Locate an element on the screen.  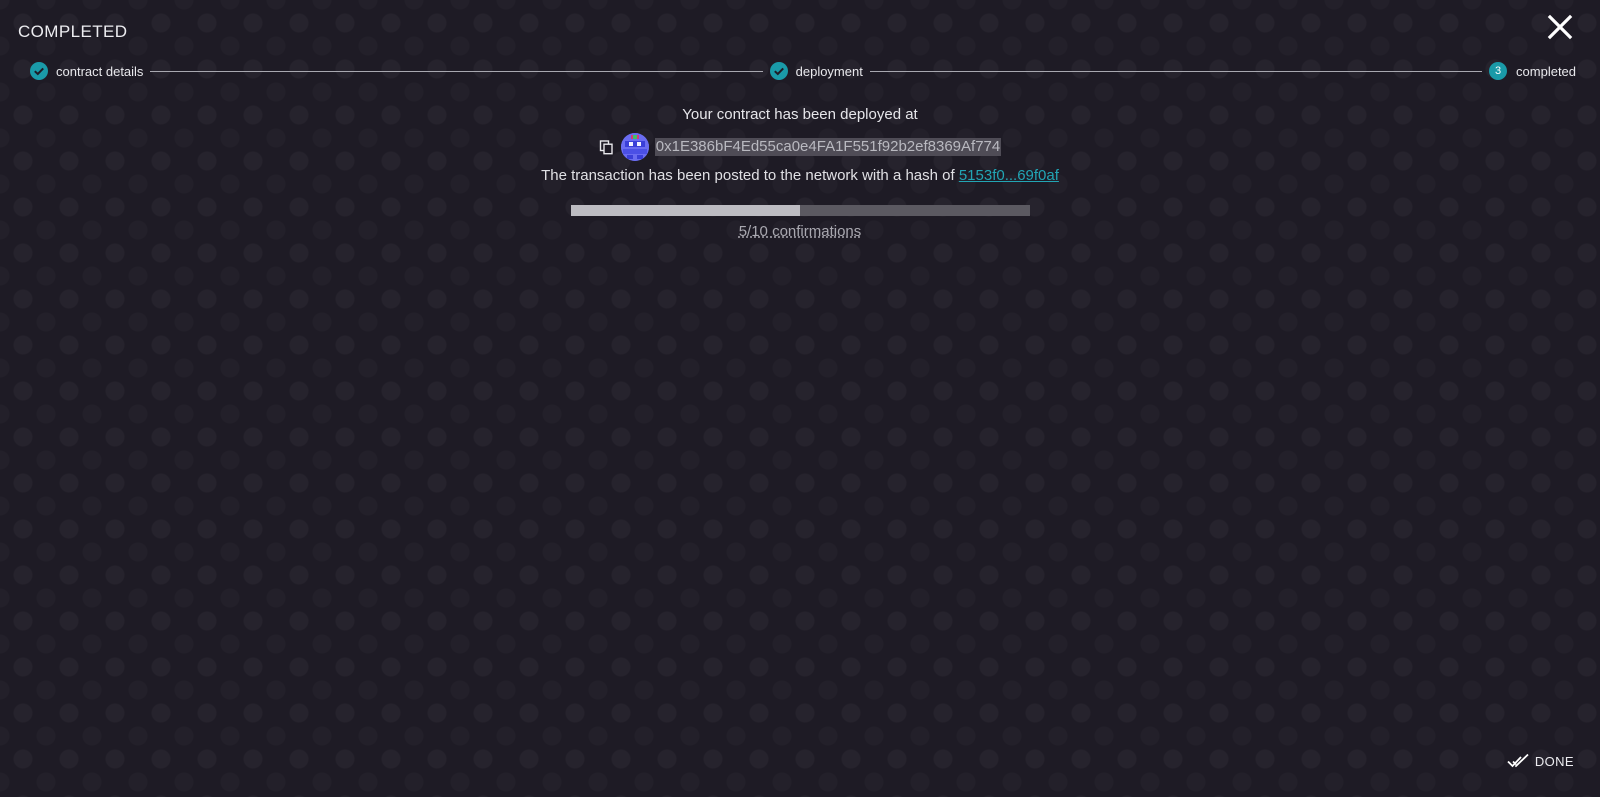
done-label: DONE is located at coordinates (1554, 761).